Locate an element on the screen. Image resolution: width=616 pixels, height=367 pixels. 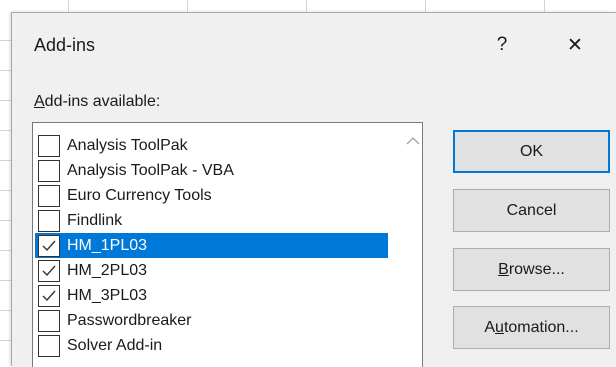
label-text: dd-ins available: is located at coordinates (102, 101).